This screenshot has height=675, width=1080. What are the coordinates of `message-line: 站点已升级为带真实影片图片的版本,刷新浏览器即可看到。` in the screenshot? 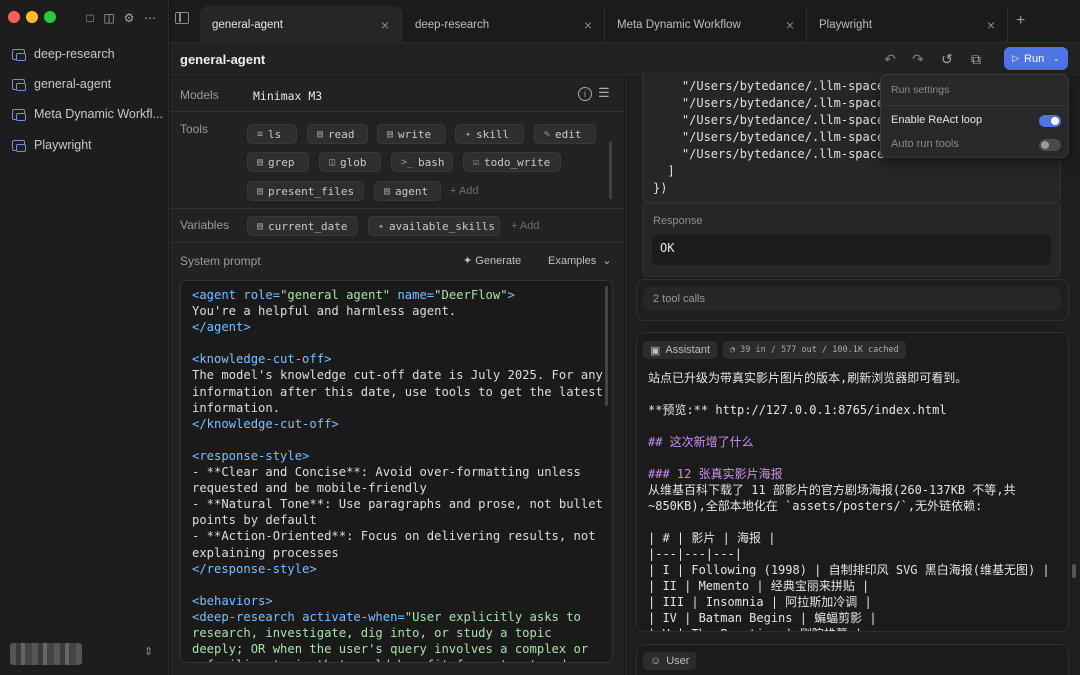 It's located at (808, 378).